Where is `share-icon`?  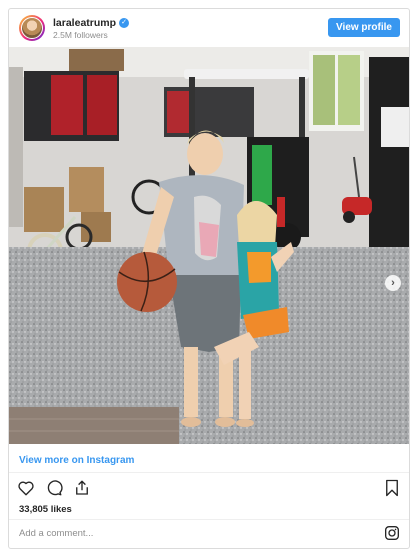 share-icon is located at coordinates (82, 488).